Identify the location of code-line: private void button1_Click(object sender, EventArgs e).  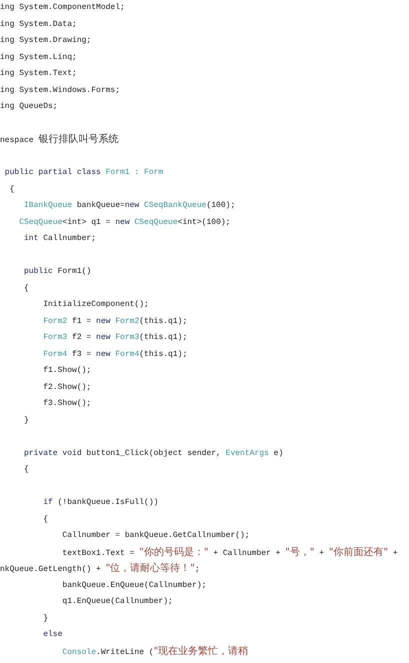
(153, 454).